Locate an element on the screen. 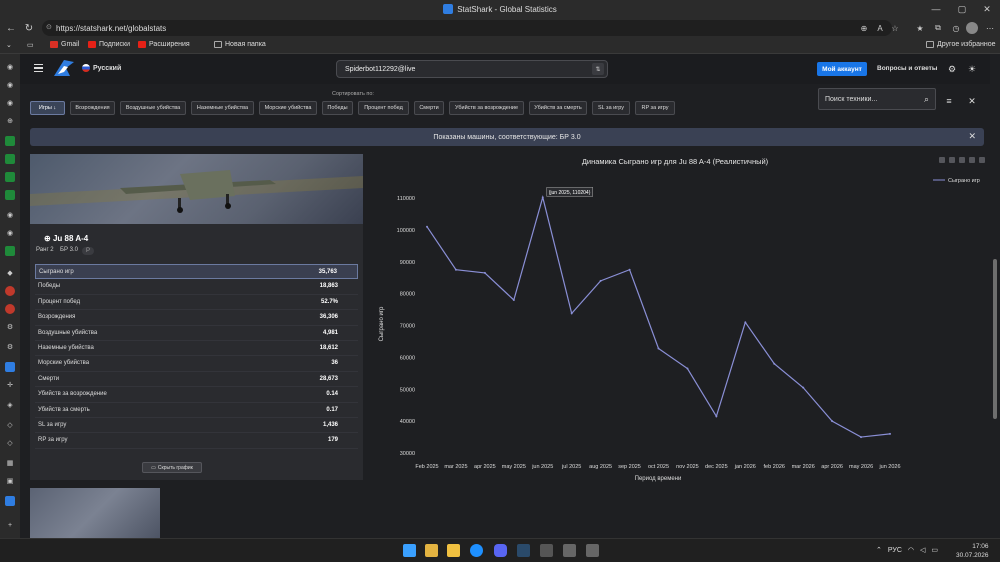 This screenshot has height=562, width=1000. hide-chart-button: ▭ Скрыть график is located at coordinates (172, 467).